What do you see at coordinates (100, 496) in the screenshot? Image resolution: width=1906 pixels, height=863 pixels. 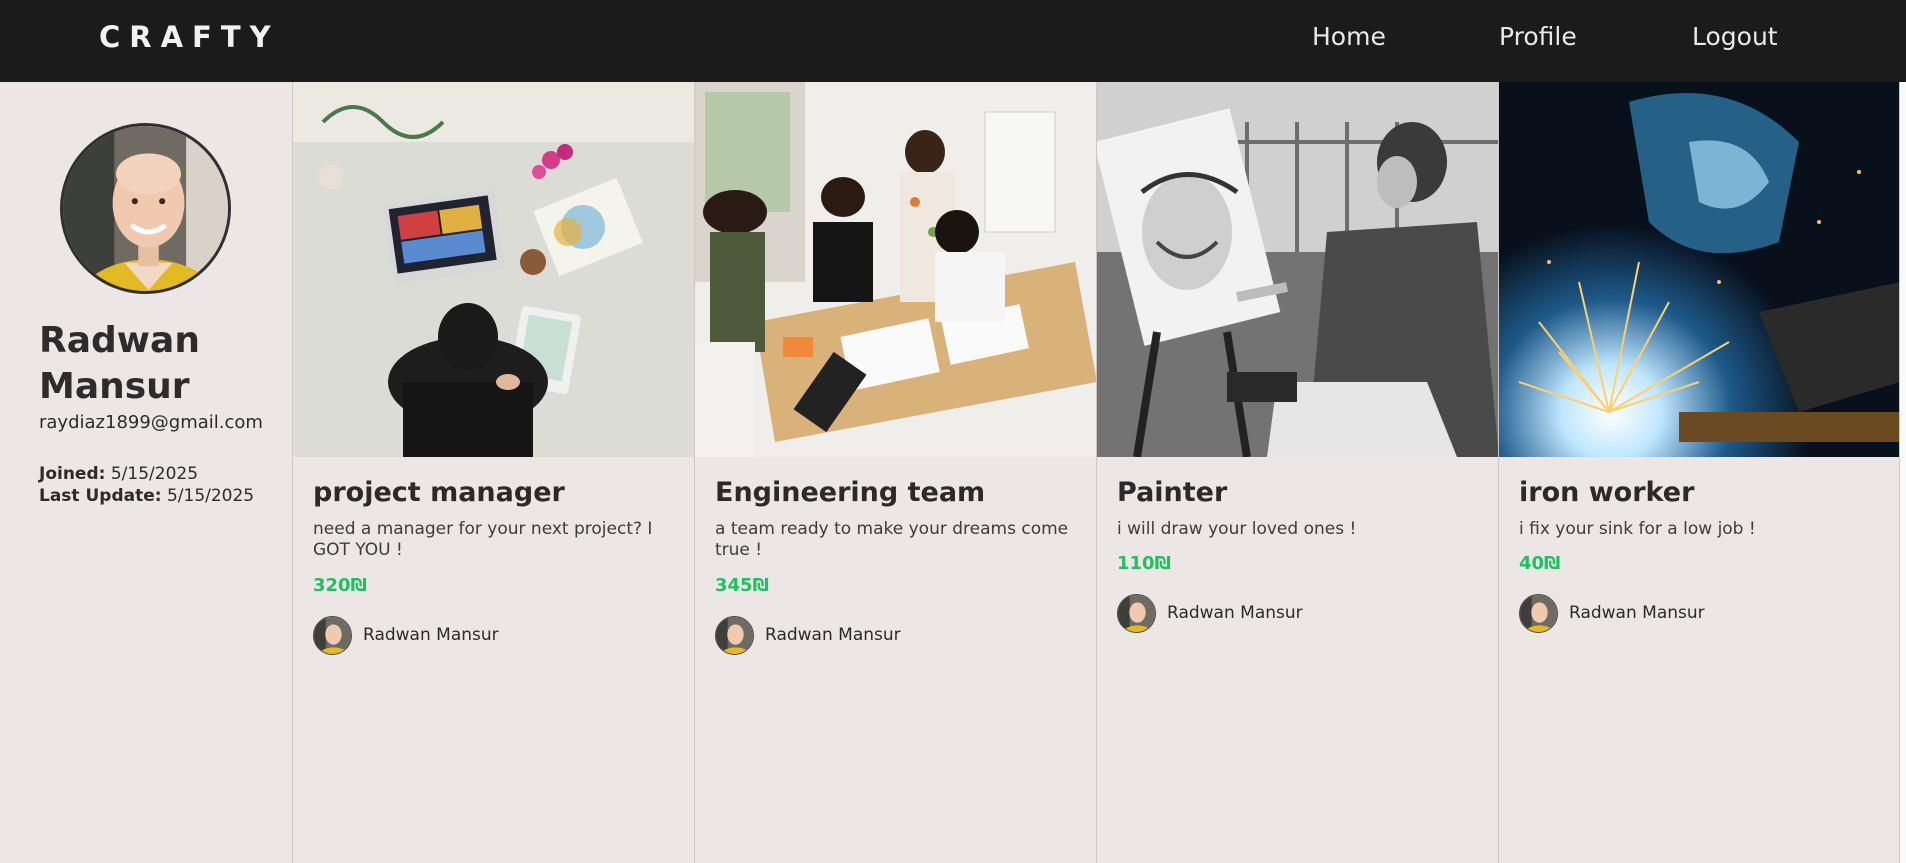 I see `last-update-label: Last Update:` at bounding box center [100, 496].